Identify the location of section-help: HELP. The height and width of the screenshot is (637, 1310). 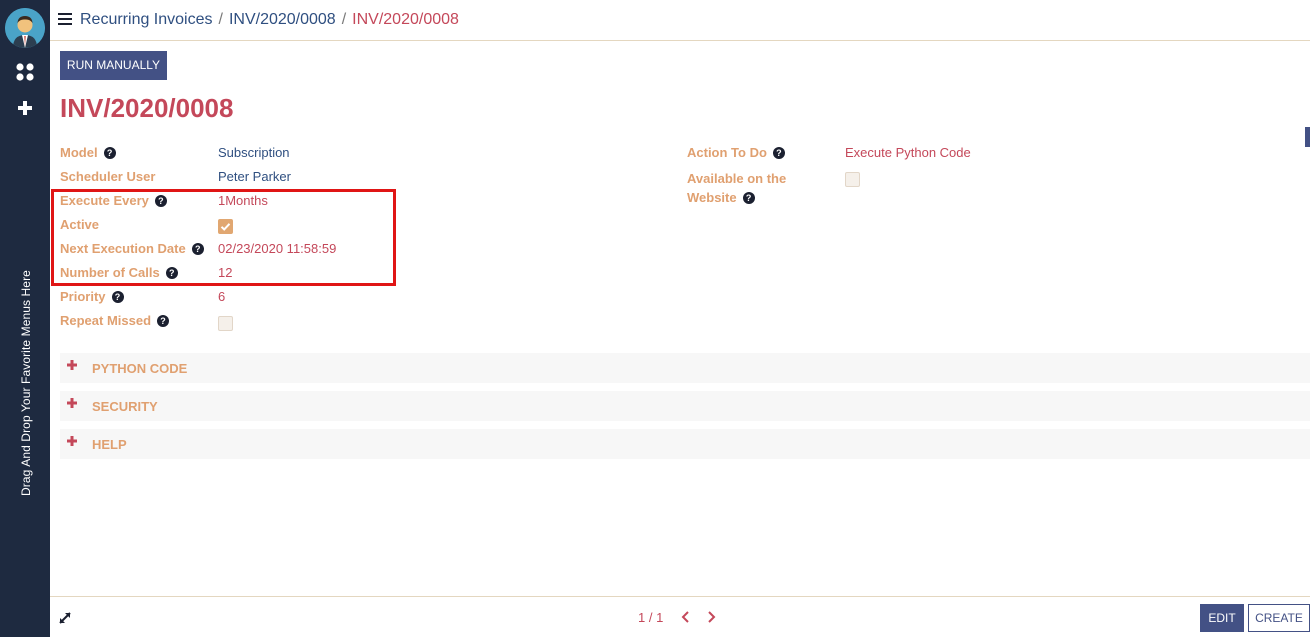
(685, 444).